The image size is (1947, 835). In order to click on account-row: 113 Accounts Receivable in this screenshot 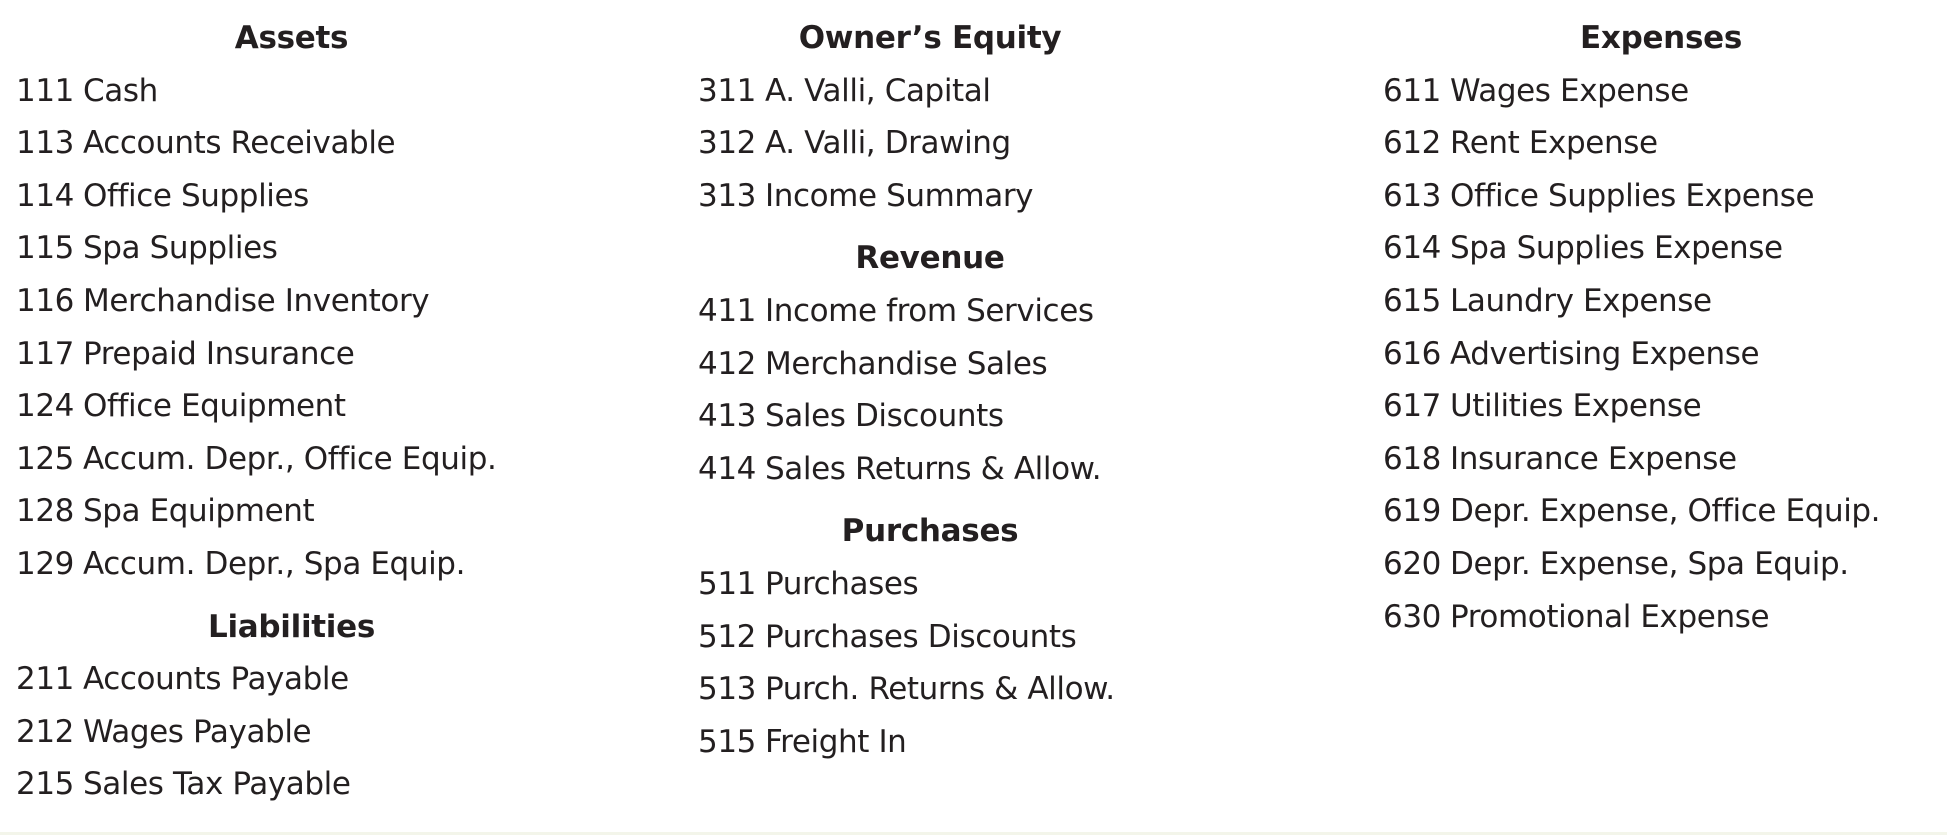, I will do `click(296, 143)`.